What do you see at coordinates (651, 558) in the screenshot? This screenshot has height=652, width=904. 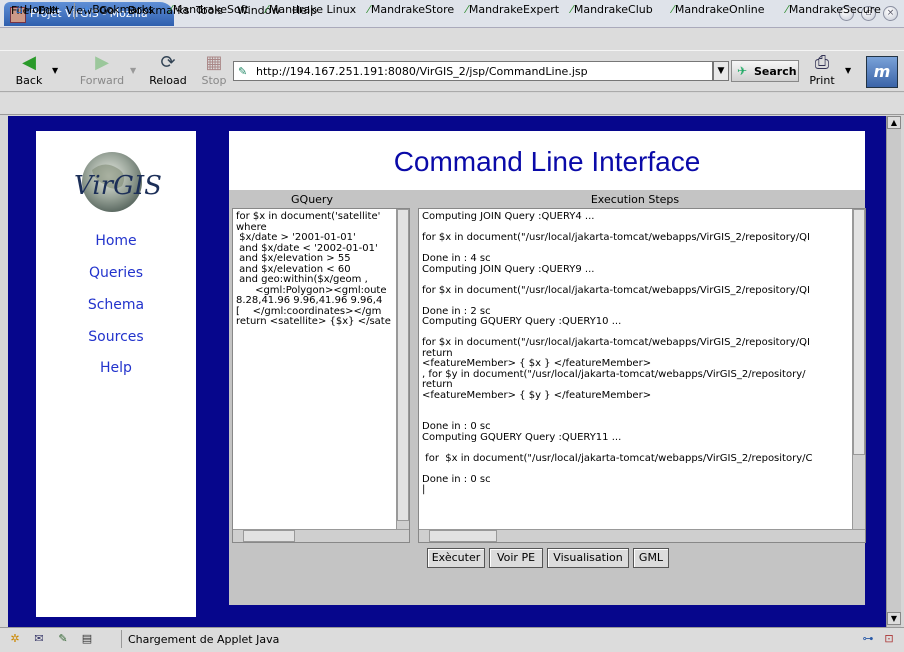 I see `gml-button: GML` at bounding box center [651, 558].